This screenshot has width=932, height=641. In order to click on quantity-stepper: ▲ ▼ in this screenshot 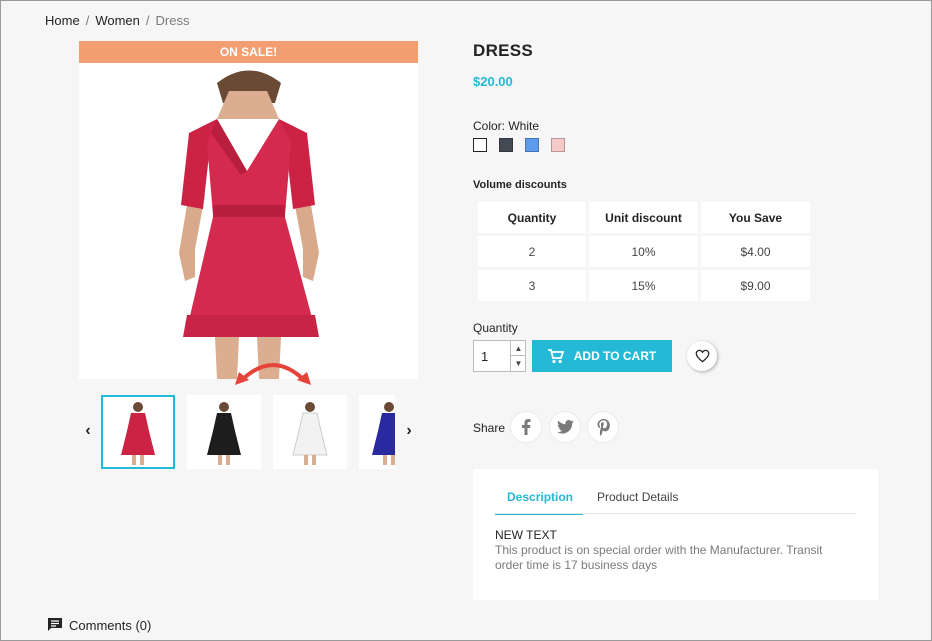, I will do `click(499, 356)`.